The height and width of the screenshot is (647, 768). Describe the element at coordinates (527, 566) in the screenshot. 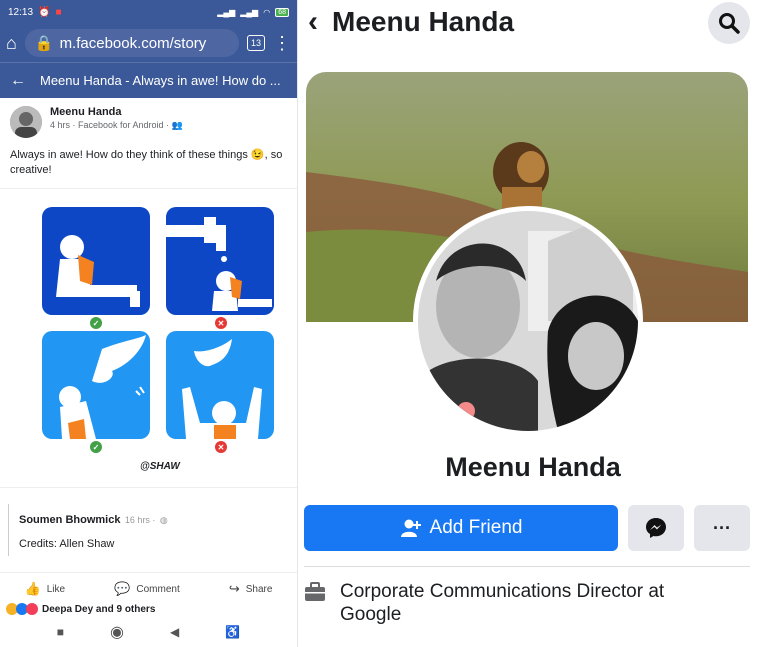

I see `divider` at that location.